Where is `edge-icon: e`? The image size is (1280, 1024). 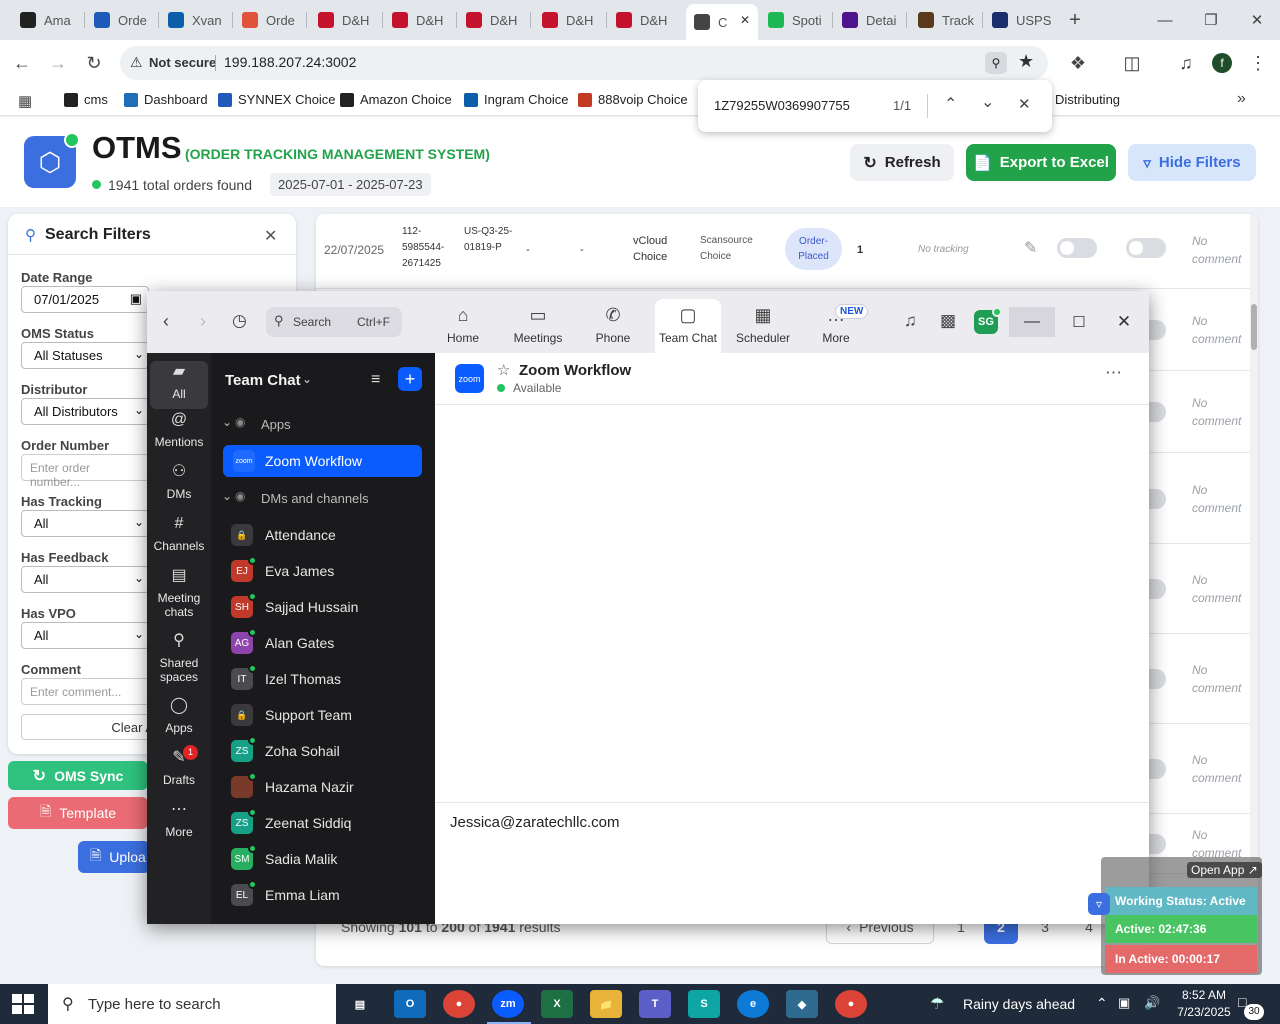 edge-icon: e is located at coordinates (753, 1004).